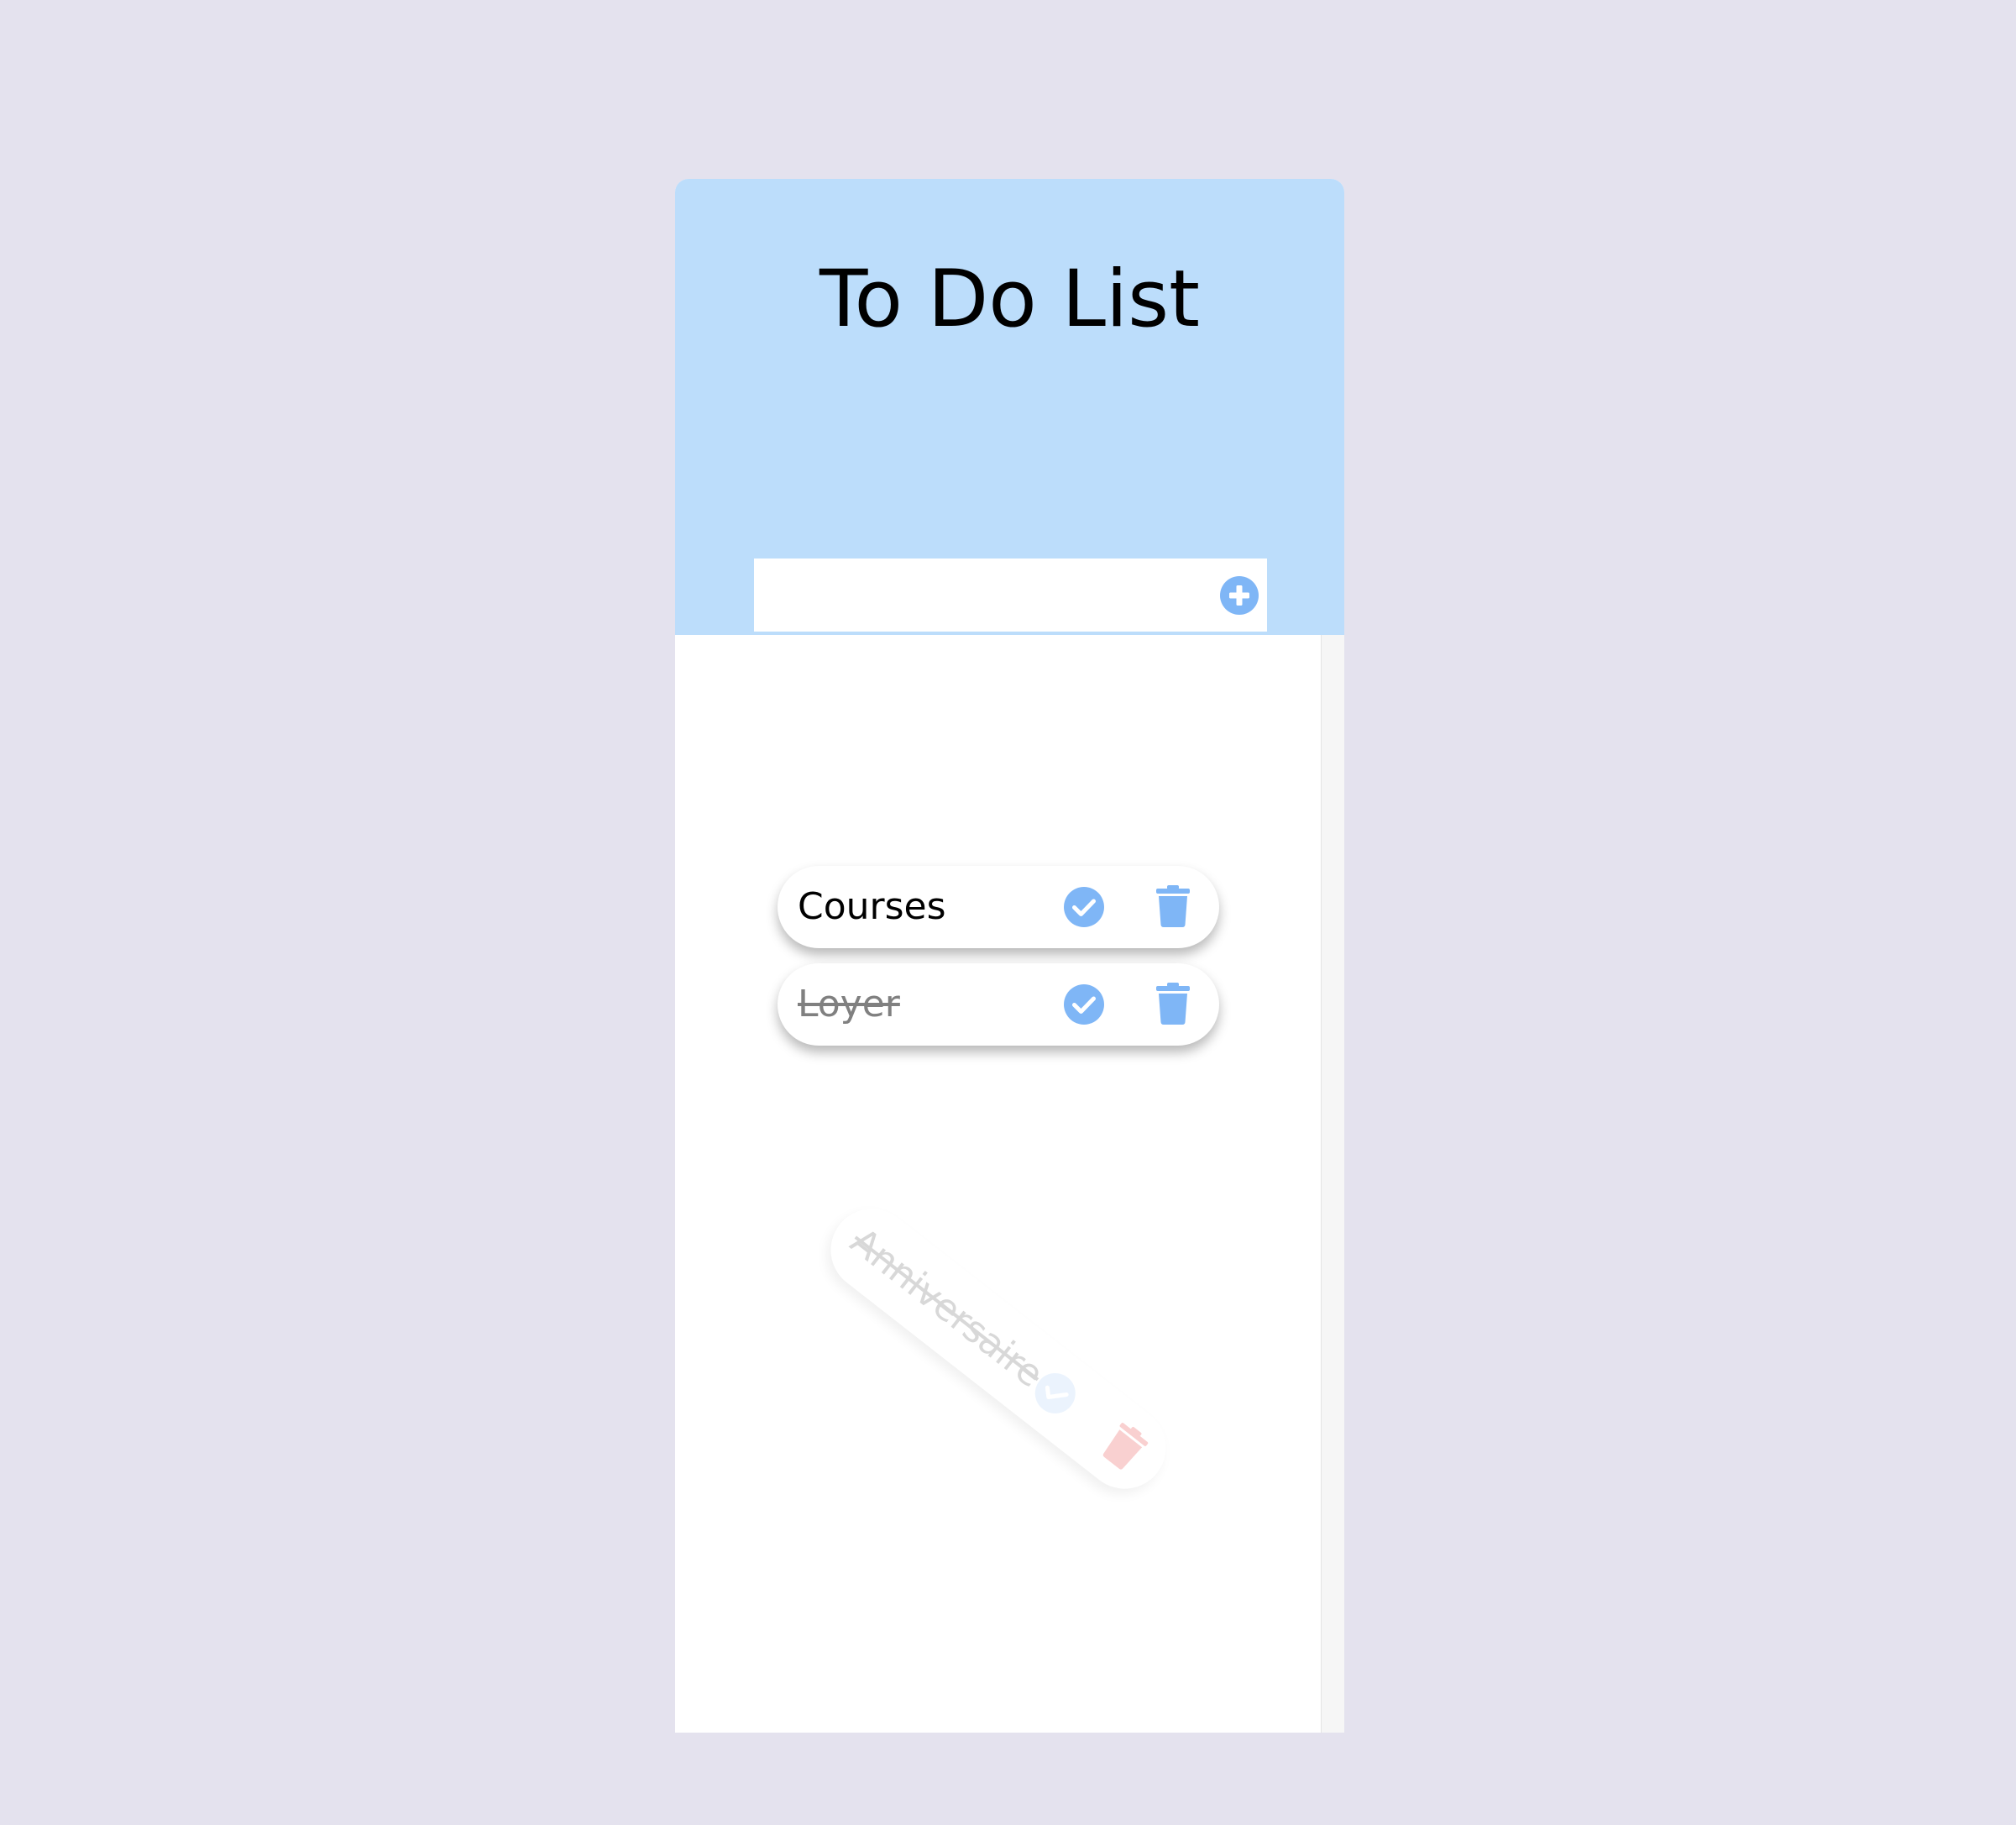 The image size is (2016, 1825). What do you see at coordinates (998, 907) in the screenshot?
I see `list-item: Courses` at bounding box center [998, 907].